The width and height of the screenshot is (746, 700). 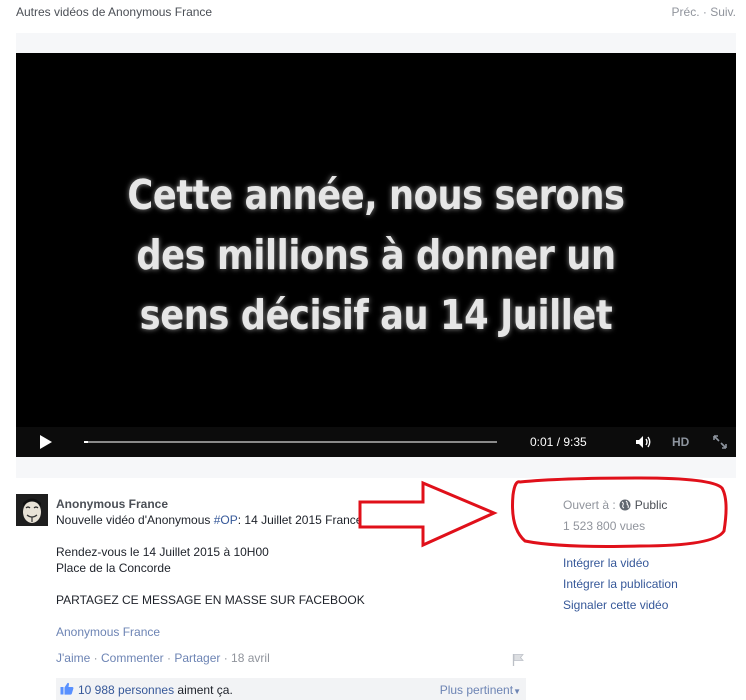 I want to click on video-navigation: Préc. · Suiv., so click(x=704, y=12).